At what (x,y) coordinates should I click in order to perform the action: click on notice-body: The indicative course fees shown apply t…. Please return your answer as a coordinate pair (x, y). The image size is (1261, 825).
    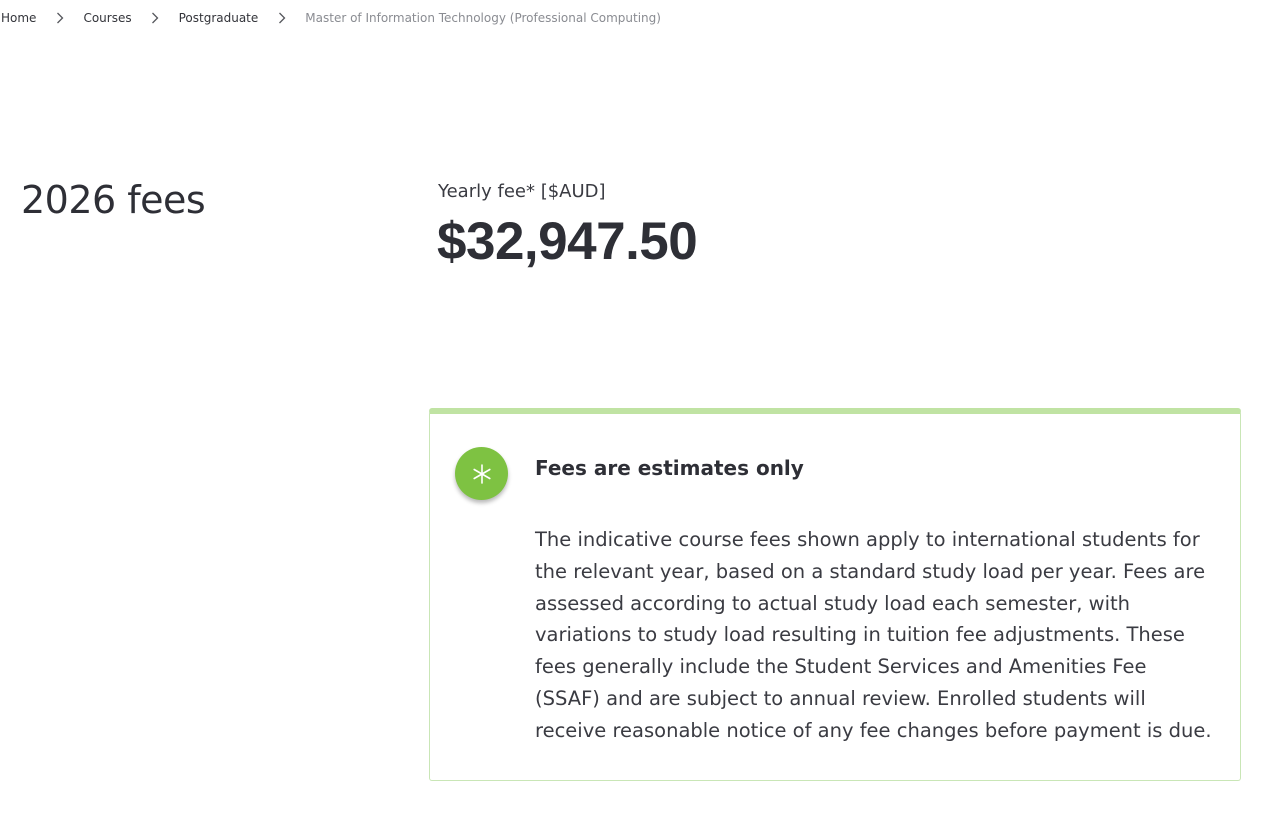
    Looking at the image, I should click on (873, 635).